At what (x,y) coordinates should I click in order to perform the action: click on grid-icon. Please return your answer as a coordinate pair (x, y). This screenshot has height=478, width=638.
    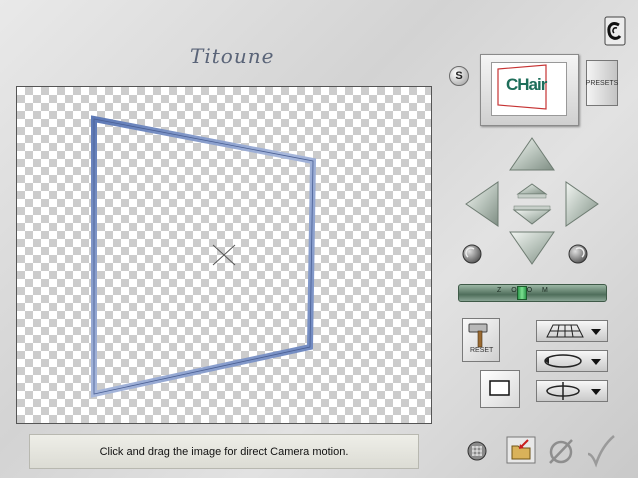
    Looking at the image, I should click on (477, 451).